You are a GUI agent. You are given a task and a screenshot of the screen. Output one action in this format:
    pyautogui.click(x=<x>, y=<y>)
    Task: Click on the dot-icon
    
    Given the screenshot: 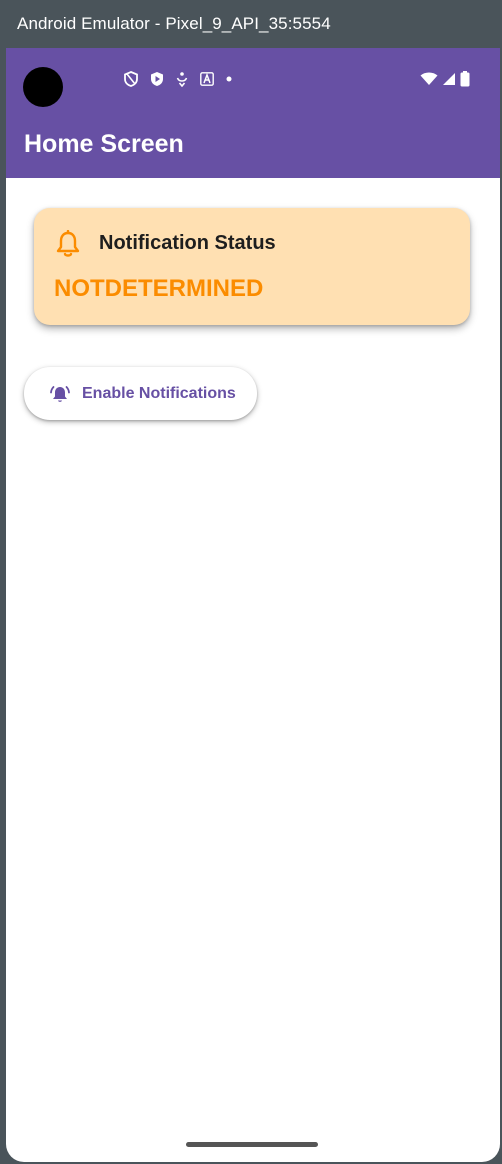 What is the action you would take?
    pyautogui.click(x=229, y=79)
    